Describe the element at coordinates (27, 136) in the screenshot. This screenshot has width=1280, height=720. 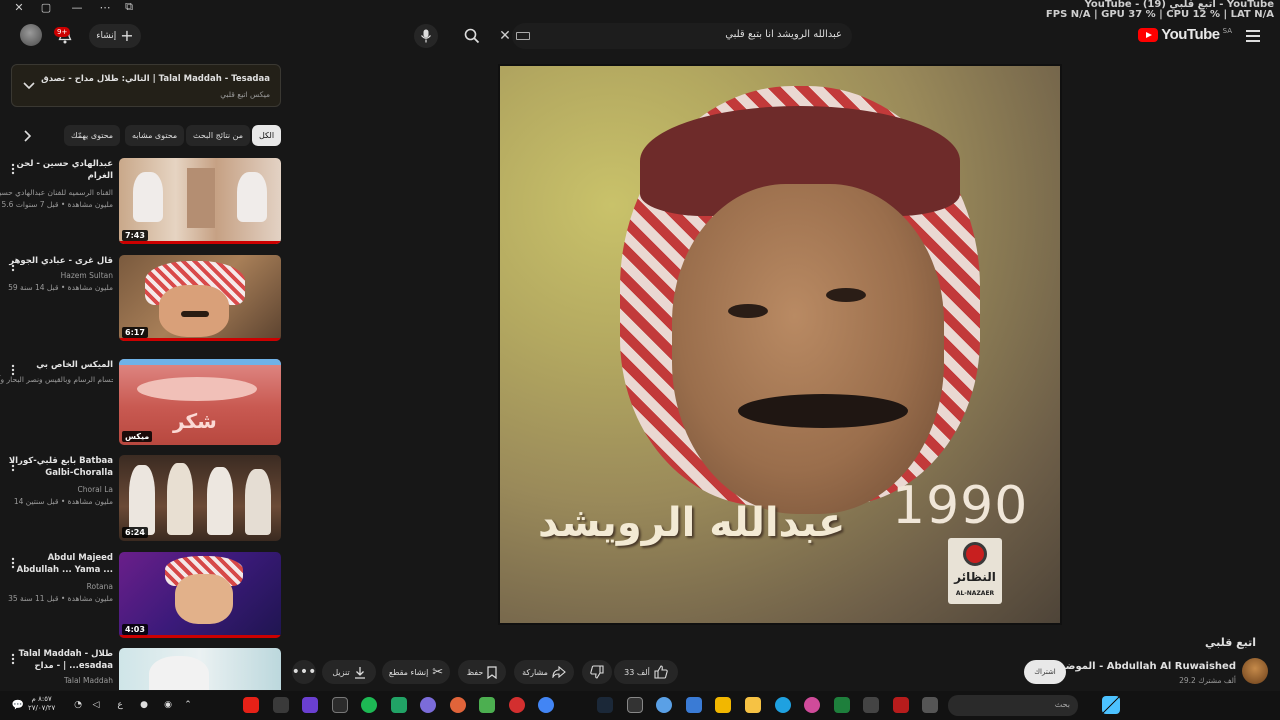
I see `chevron-right-icon` at that location.